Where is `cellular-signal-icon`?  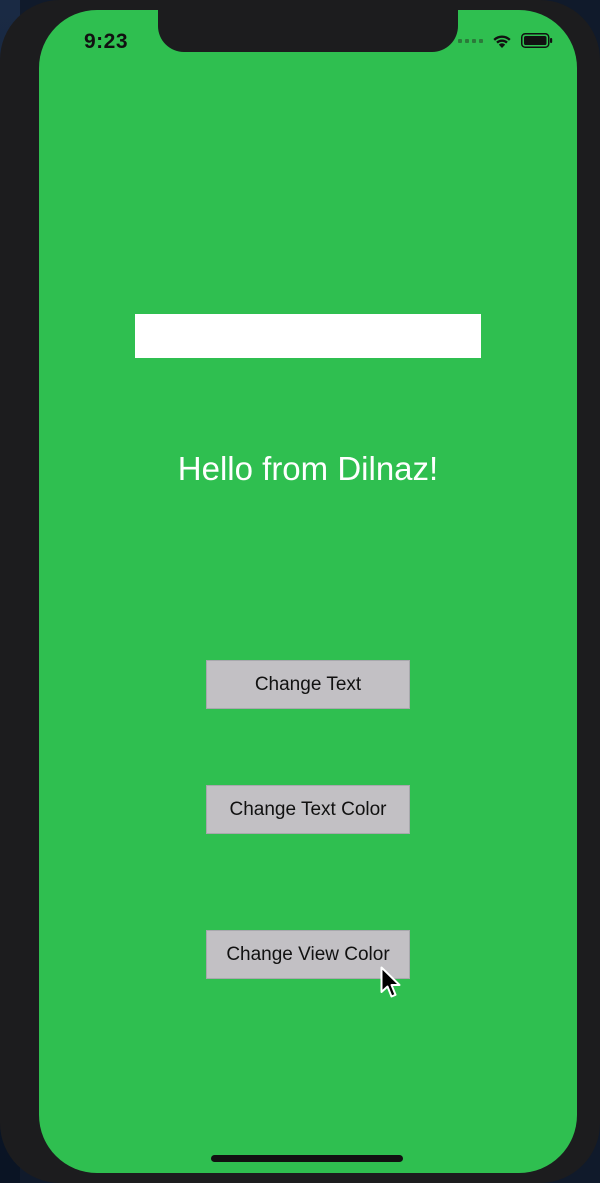 cellular-signal-icon is located at coordinates (470, 40).